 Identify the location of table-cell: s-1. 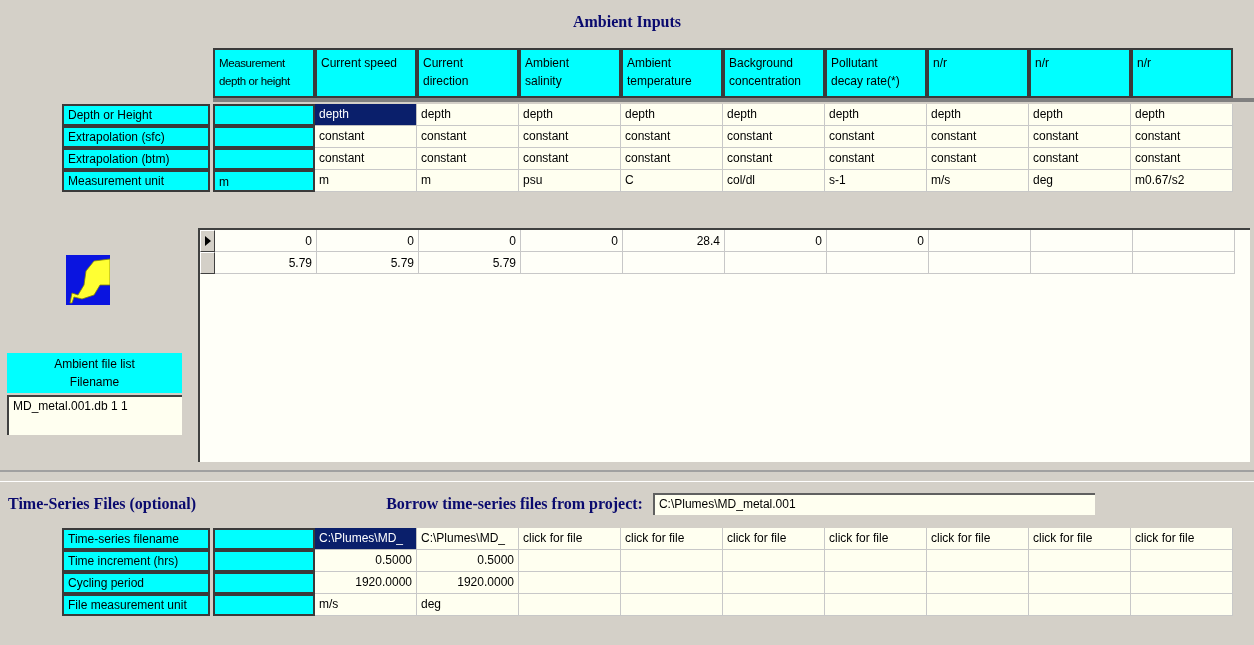
(876, 181).